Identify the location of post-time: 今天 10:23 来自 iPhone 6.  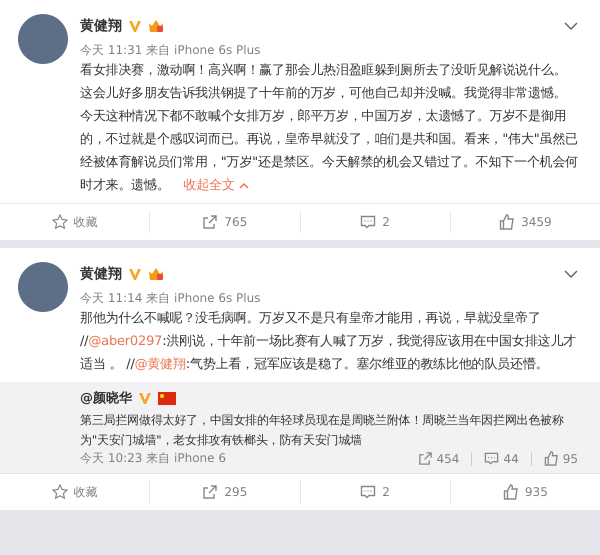
(153, 458).